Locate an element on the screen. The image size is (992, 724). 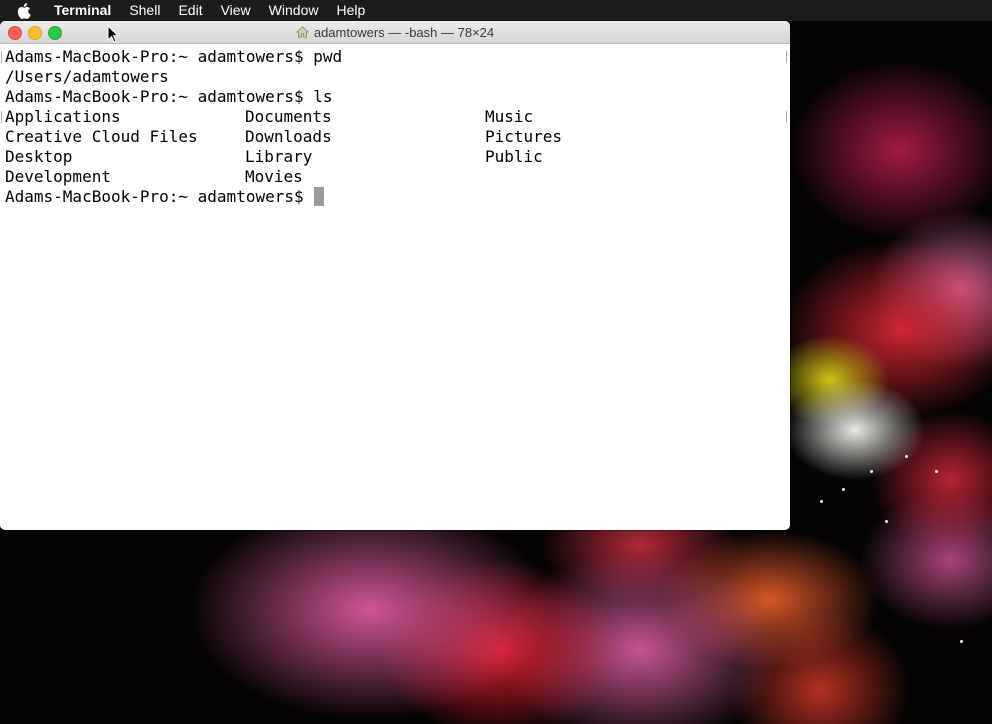
ls-entry: Applications is located at coordinates (63, 116).